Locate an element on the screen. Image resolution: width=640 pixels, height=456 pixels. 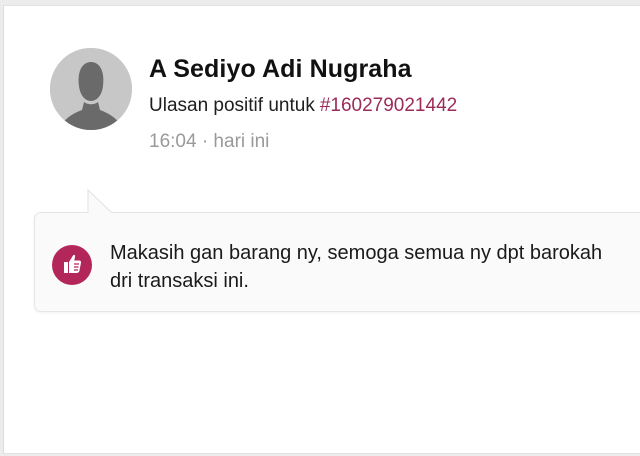
review-summary: Ulasan positif untuk #160279021442 is located at coordinates (303, 106).